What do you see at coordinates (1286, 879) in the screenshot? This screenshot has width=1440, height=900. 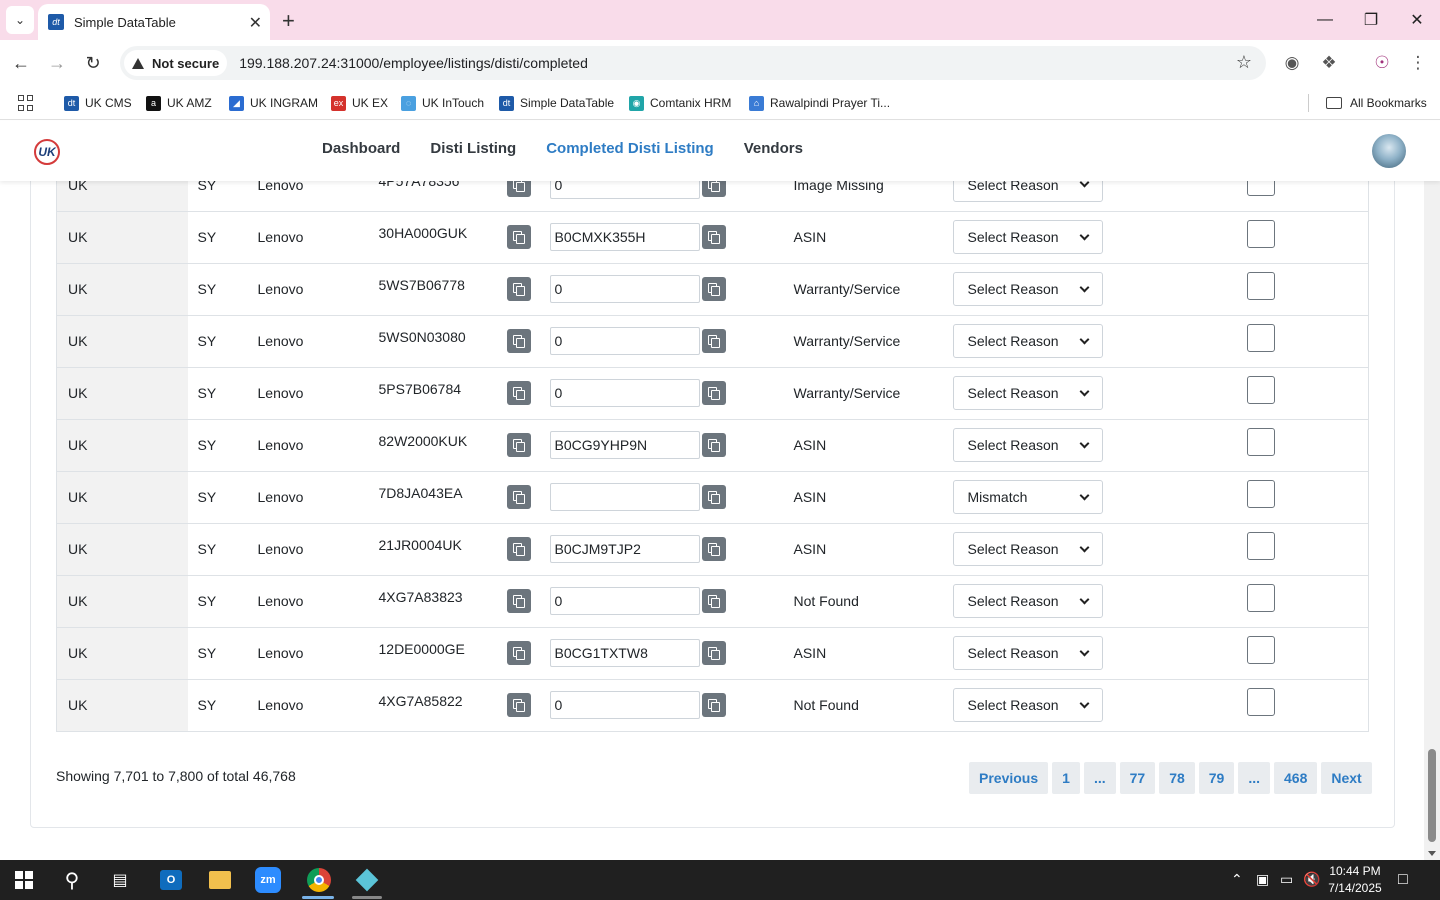 I see `tray-display-icon: ▭` at bounding box center [1286, 879].